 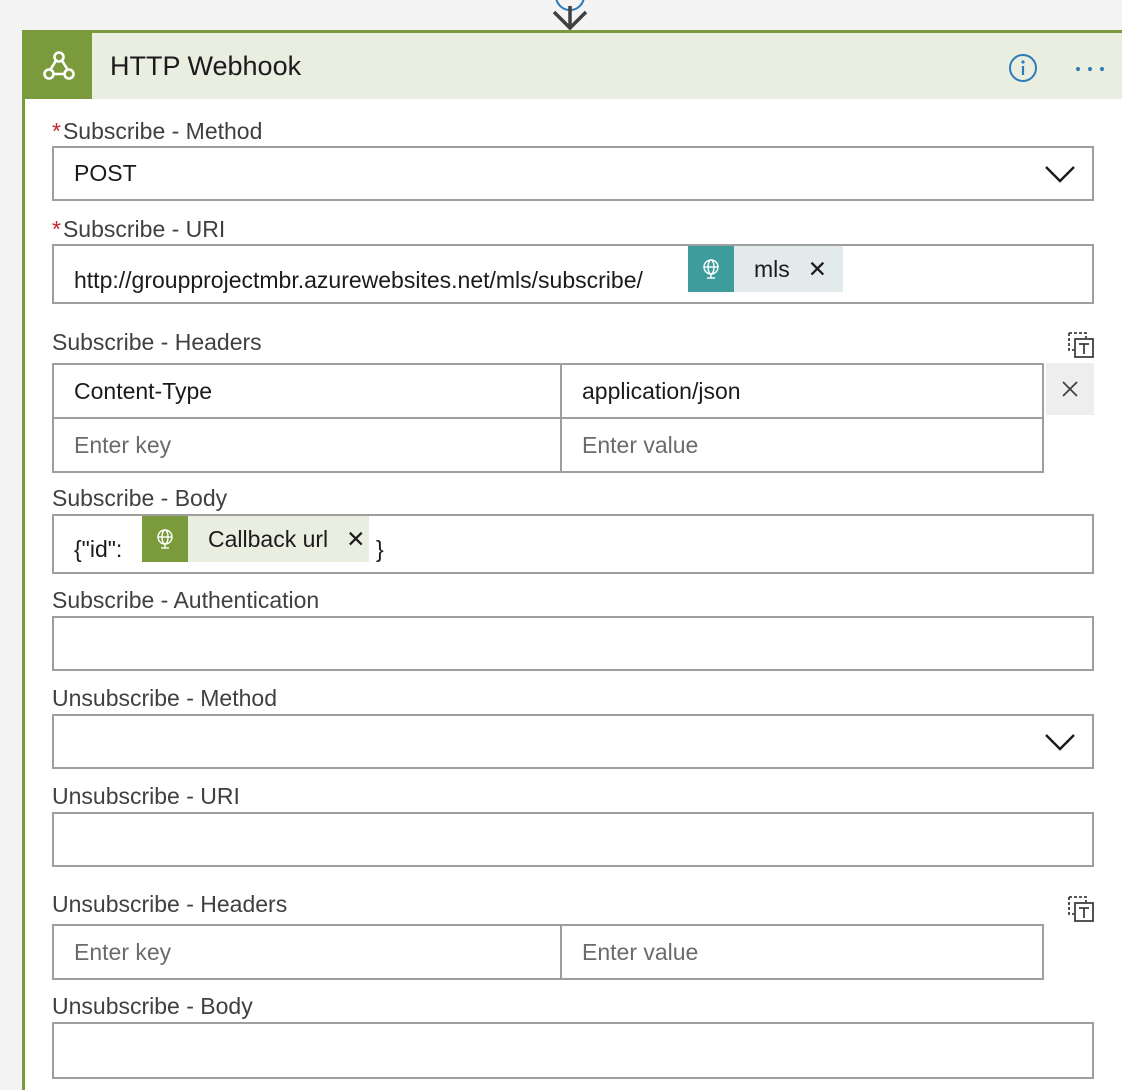 I want to click on token-label: Callback url, so click(x=268, y=538).